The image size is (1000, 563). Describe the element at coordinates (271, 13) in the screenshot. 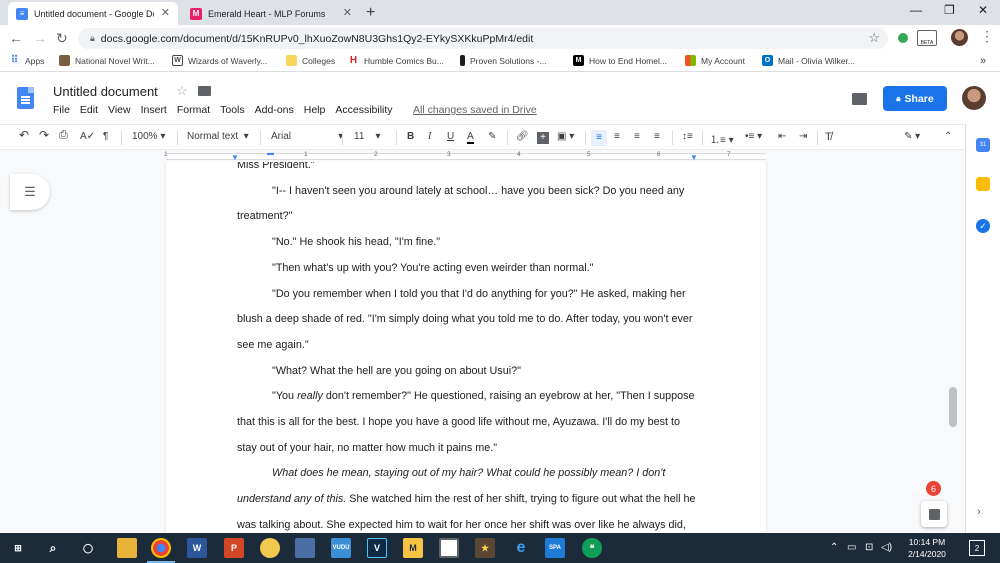

I see `tab-mlp-forums: M Emerald Heart - MLP Forums ✕` at that location.